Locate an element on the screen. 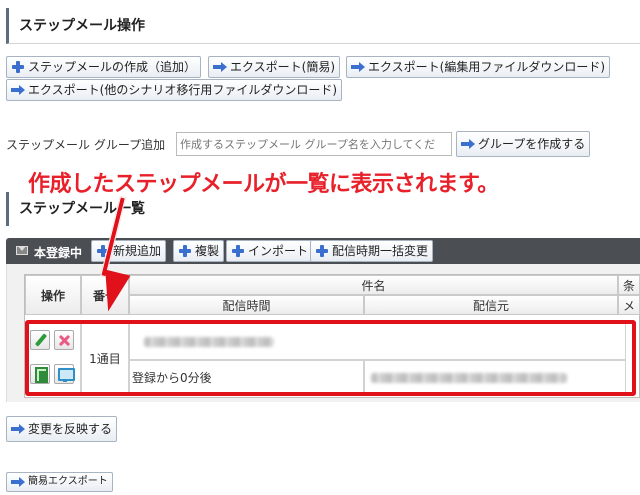 This screenshot has width=640, height=495. simple-export-button: 簡易エクスポート is located at coordinates (59, 482).